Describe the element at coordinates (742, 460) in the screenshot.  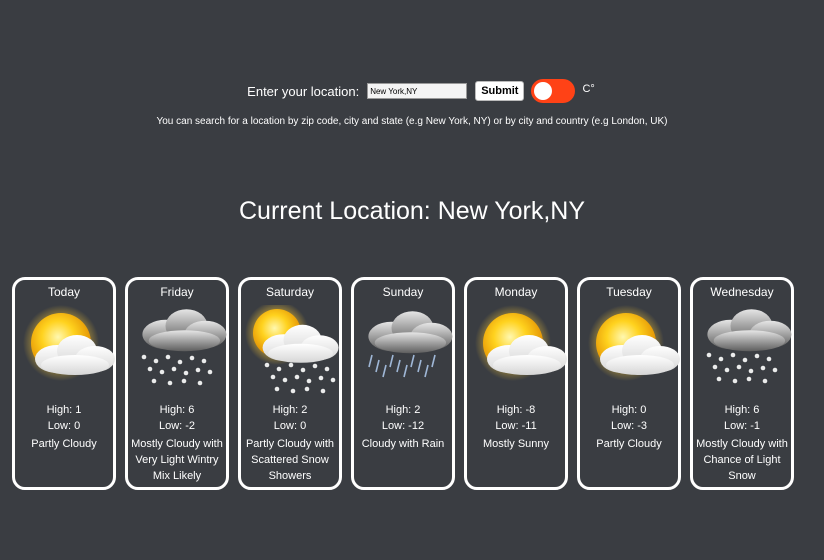
I see `forecast-condition: Mostly Cloudy with Chance of Light Snow` at that location.